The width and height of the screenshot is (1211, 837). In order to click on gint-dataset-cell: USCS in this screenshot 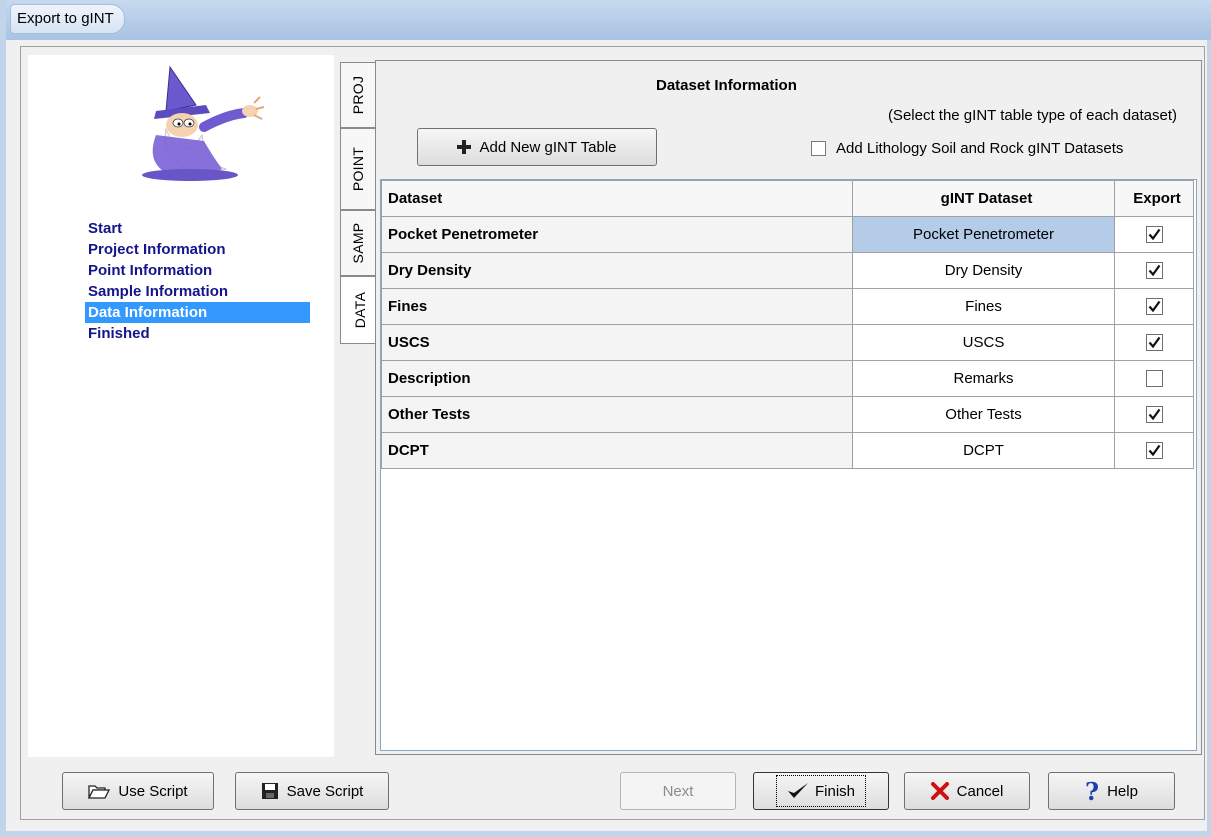, I will do `click(983, 342)`.